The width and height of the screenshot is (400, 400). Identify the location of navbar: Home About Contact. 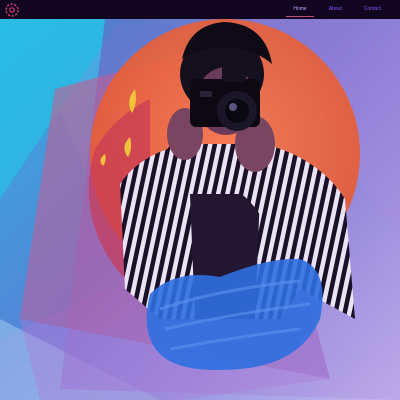
(200, 9).